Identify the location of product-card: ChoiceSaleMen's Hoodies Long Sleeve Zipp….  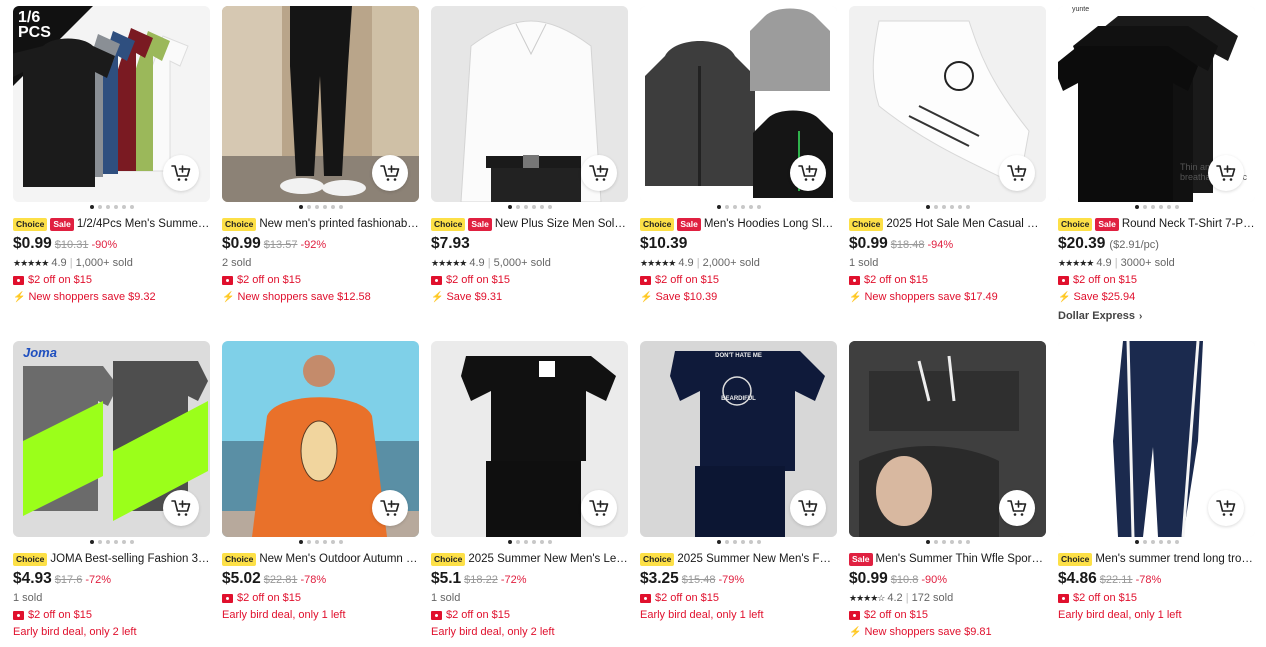
(738, 173).